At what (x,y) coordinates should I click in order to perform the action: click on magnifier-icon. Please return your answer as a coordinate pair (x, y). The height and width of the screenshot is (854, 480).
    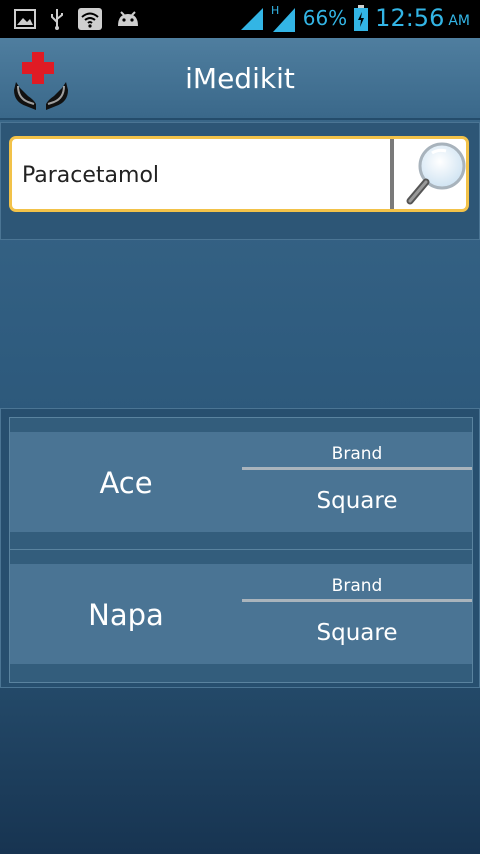
    Looking at the image, I should click on (436, 173).